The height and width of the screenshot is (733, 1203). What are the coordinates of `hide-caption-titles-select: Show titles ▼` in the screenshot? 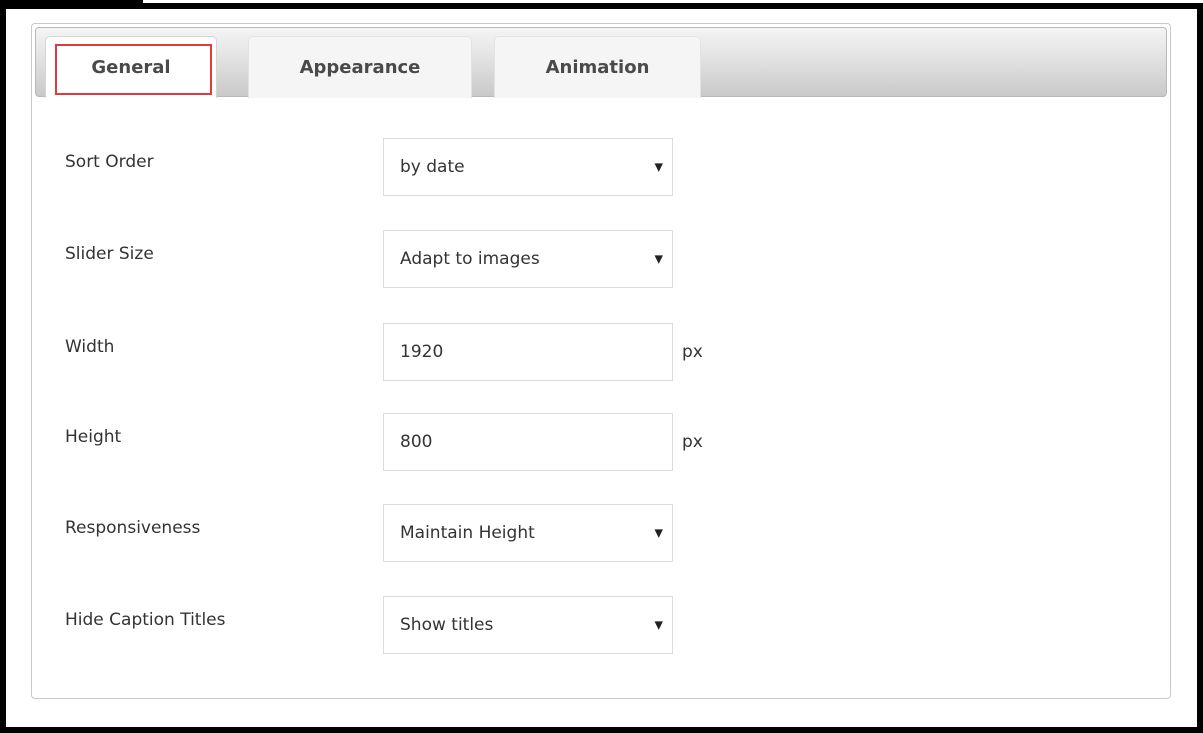 It's located at (528, 625).